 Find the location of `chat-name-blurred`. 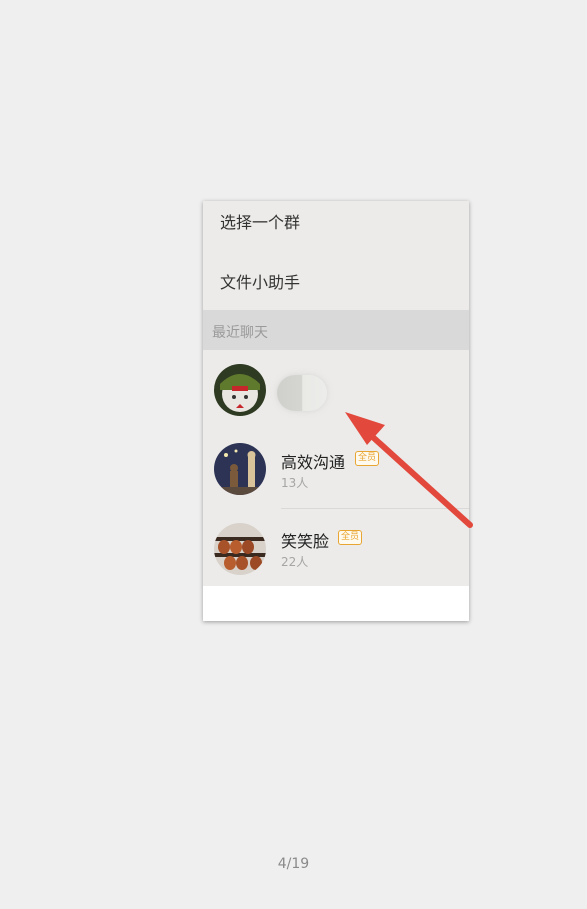

chat-name-blurred is located at coordinates (302, 393).